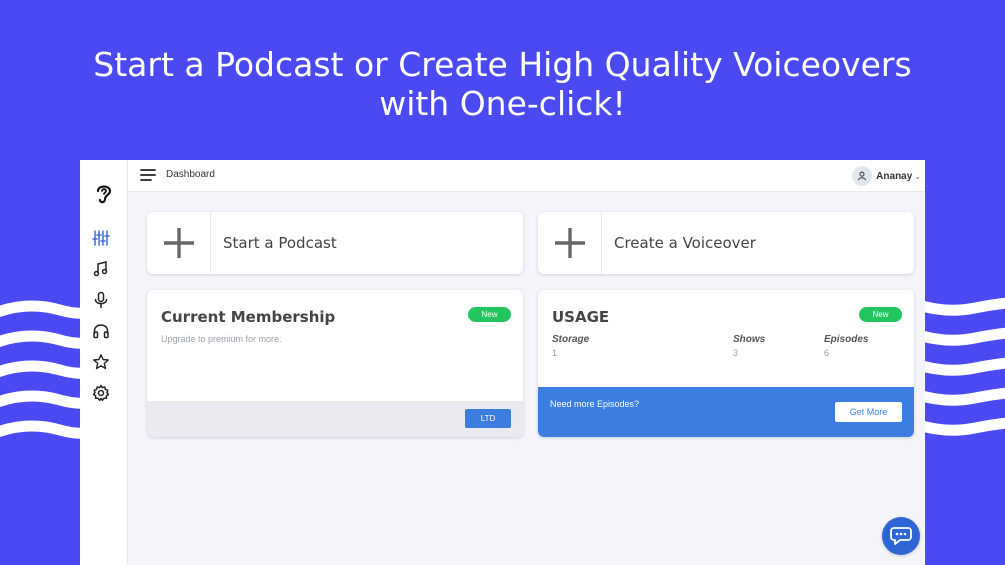  Describe the element at coordinates (101, 238) in the screenshot. I see `sliders-icon` at that location.